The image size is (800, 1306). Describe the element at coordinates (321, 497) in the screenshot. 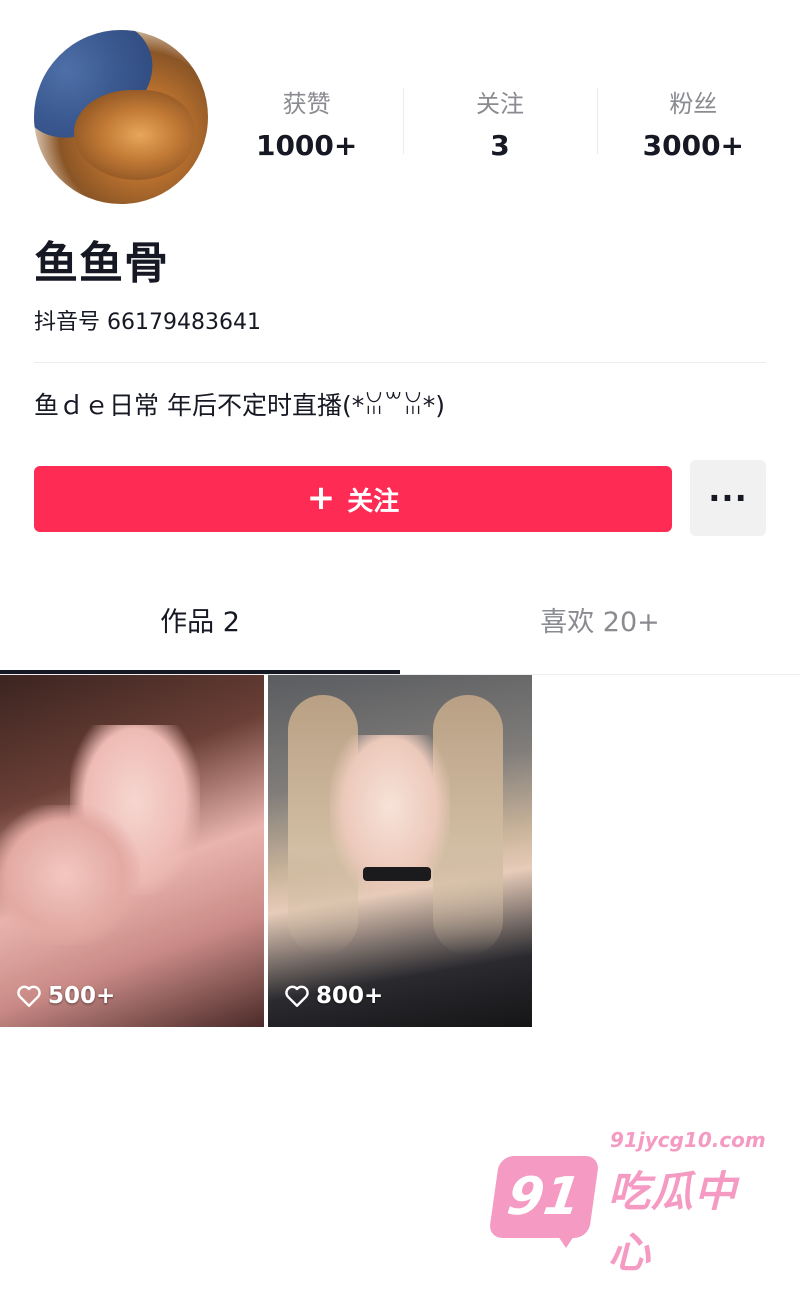

I see `plus-icon: +` at that location.